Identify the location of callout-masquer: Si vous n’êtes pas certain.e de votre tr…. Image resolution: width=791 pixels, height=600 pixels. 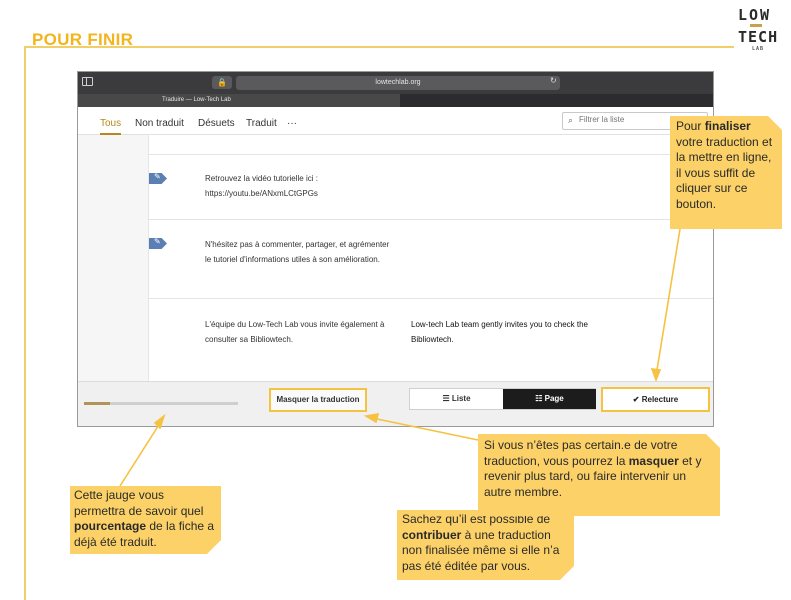
(599, 475).